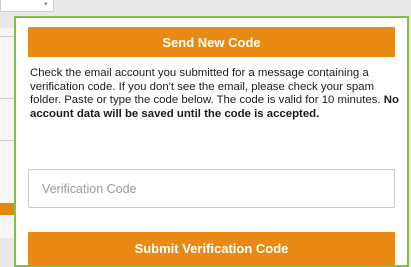 Image resolution: width=411 pixels, height=267 pixels. I want to click on send-new-code-button: Send New Code, so click(211, 42).